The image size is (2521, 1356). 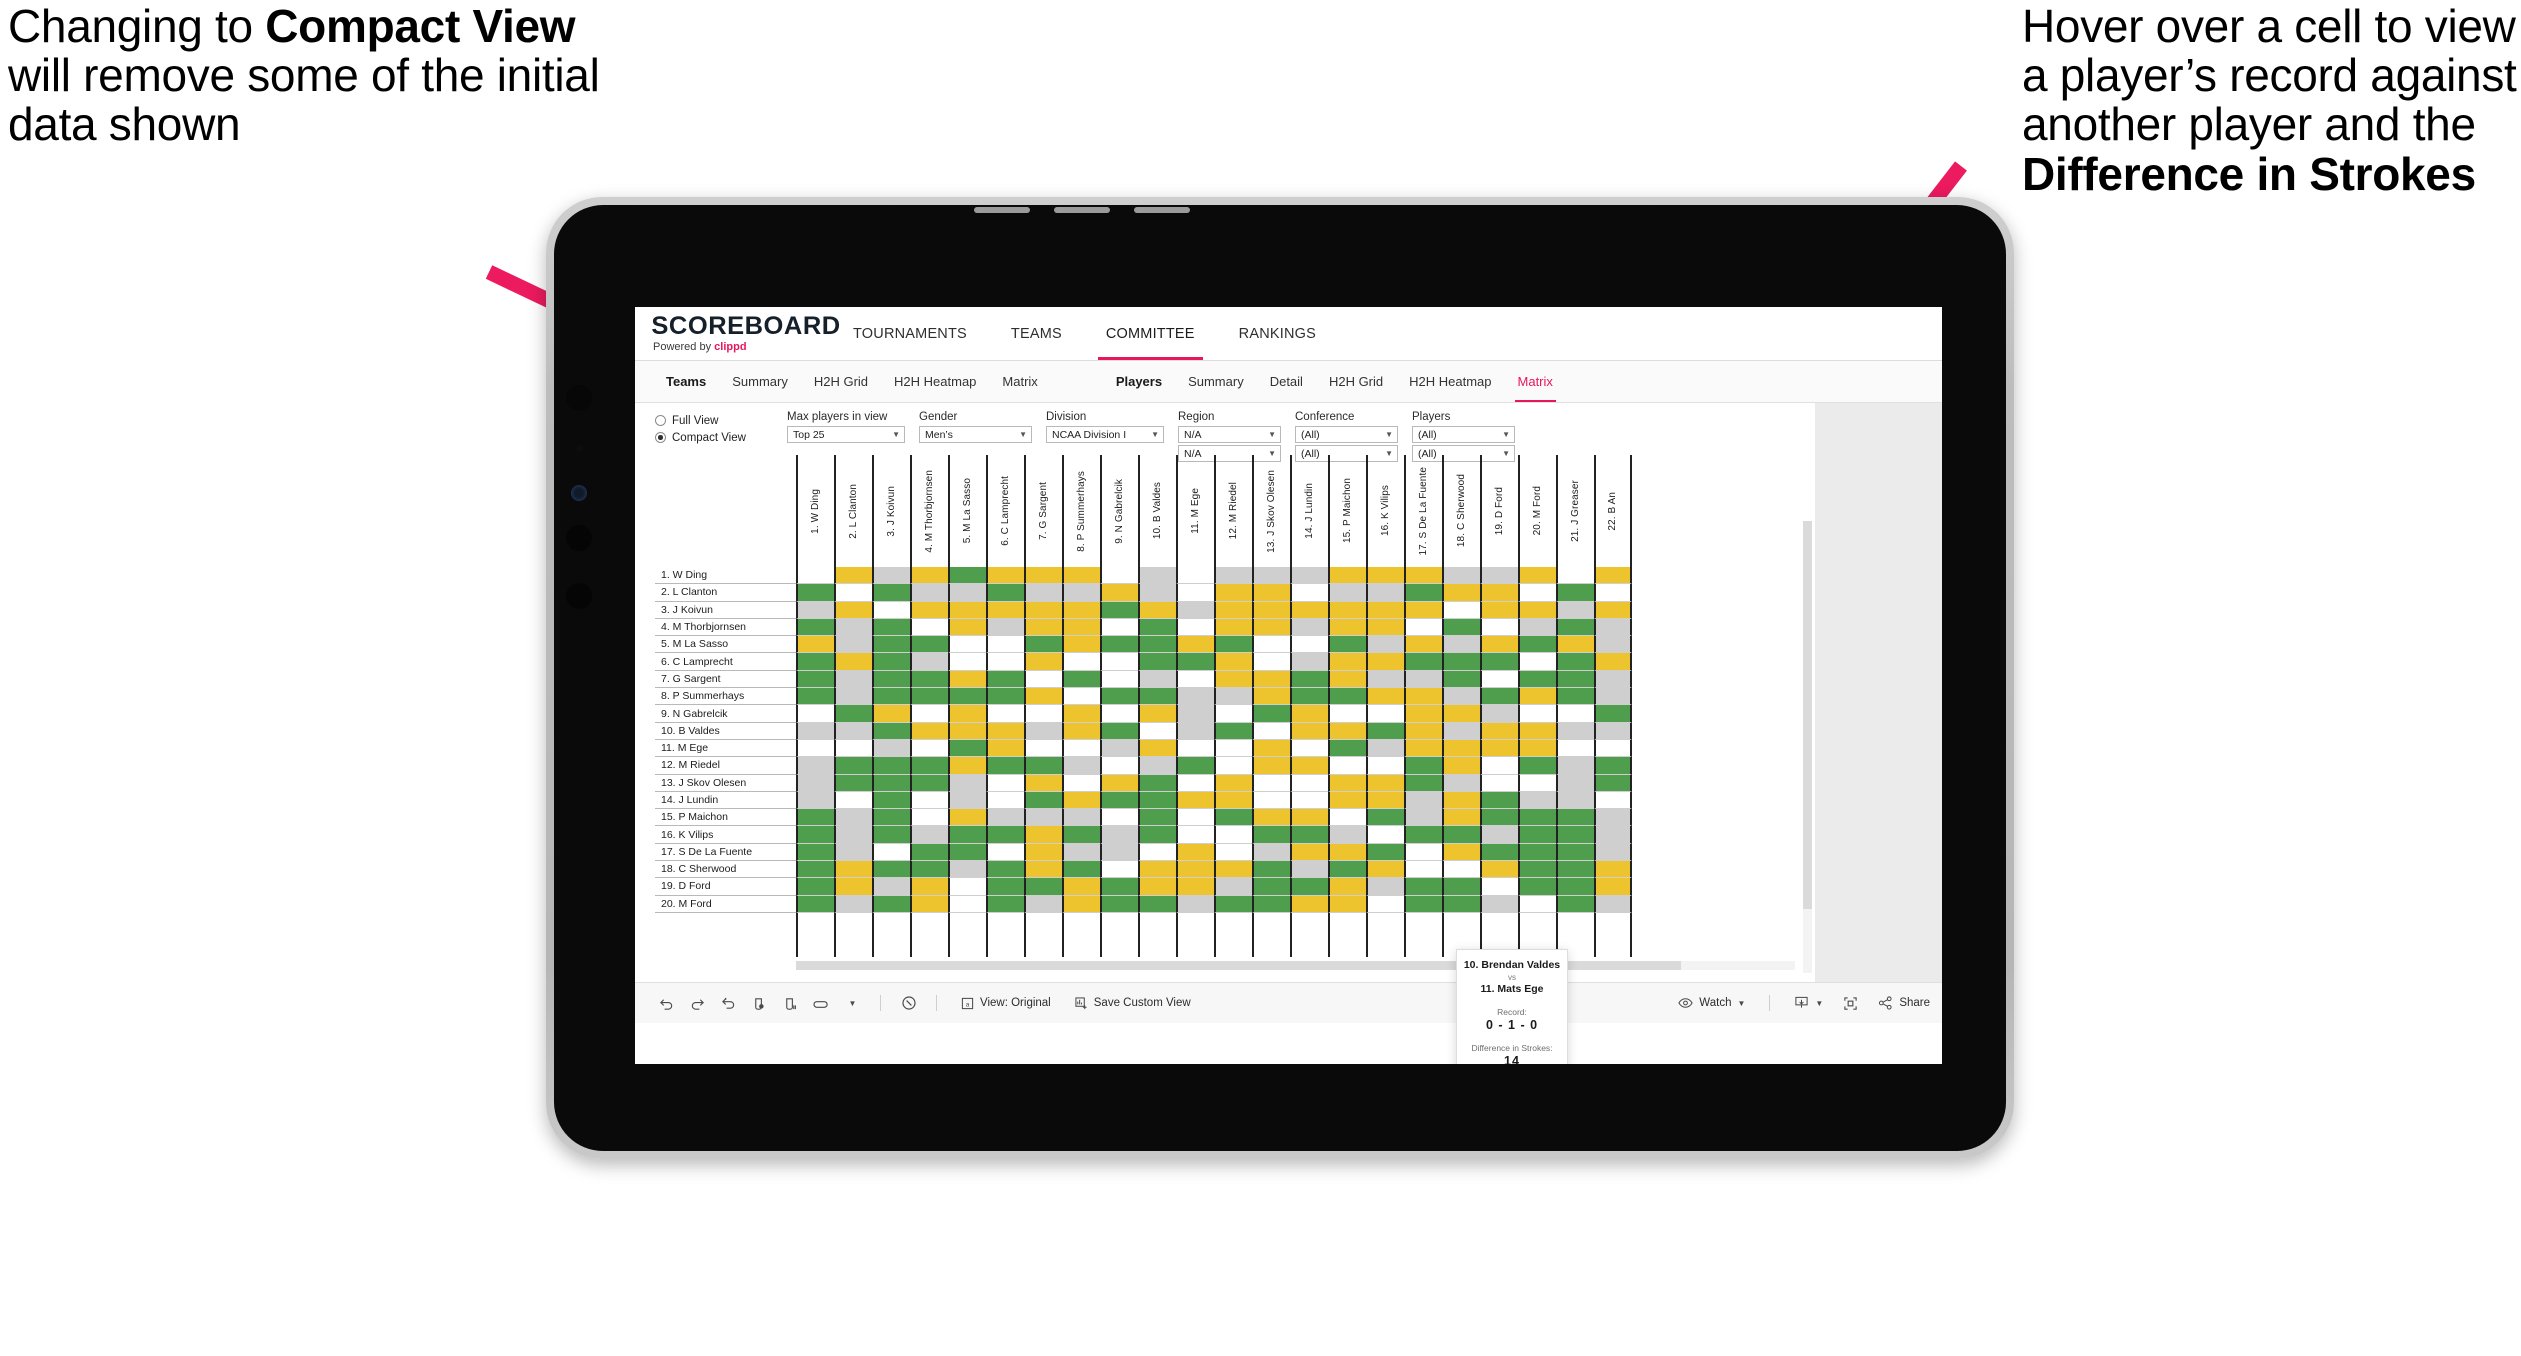 What do you see at coordinates (1216, 381) in the screenshot?
I see `subnav-players-summary: Summary` at bounding box center [1216, 381].